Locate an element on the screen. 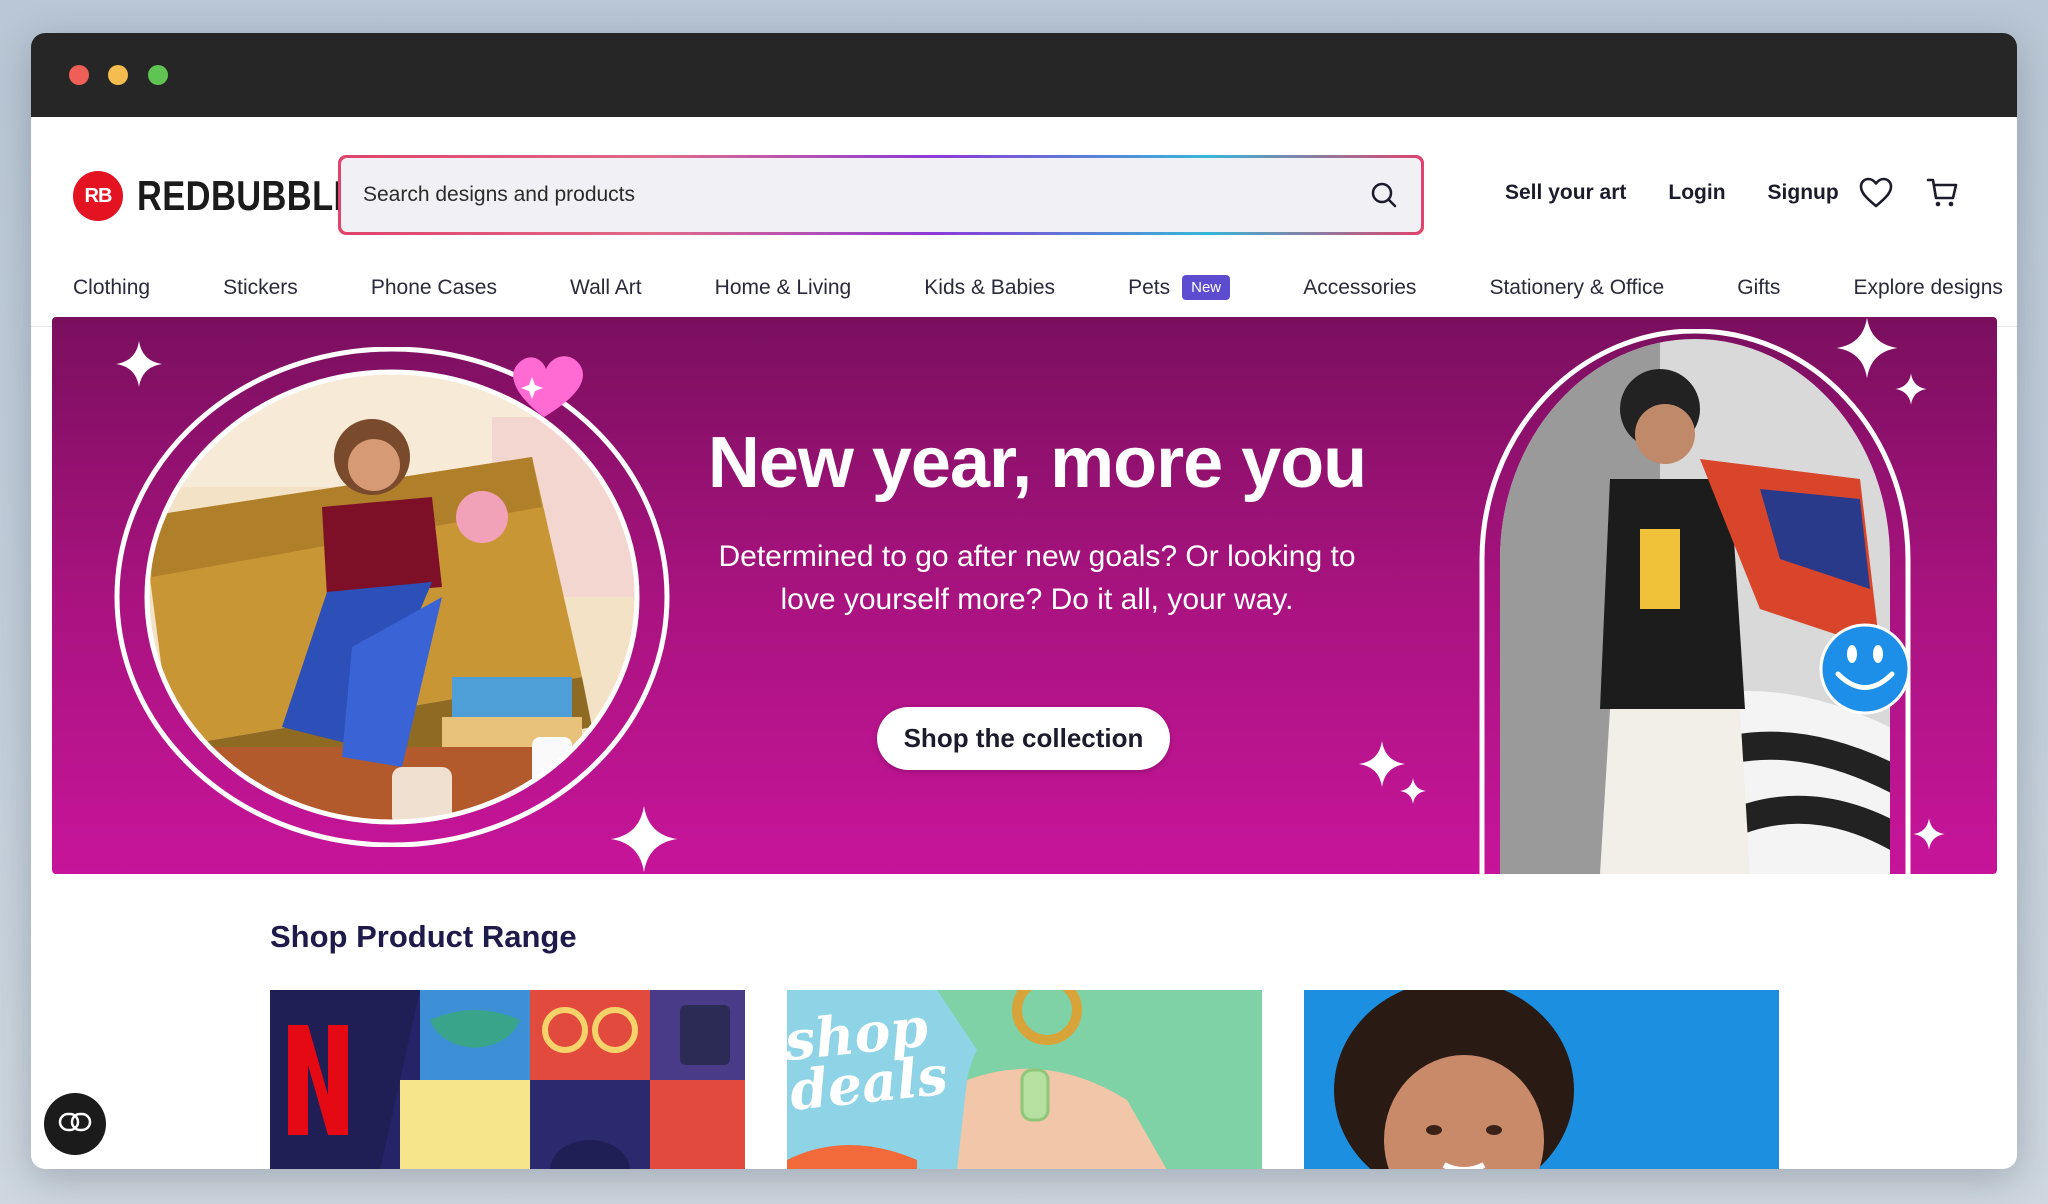 The height and width of the screenshot is (1204, 2048). nav-stickers: Stickers is located at coordinates (260, 288).